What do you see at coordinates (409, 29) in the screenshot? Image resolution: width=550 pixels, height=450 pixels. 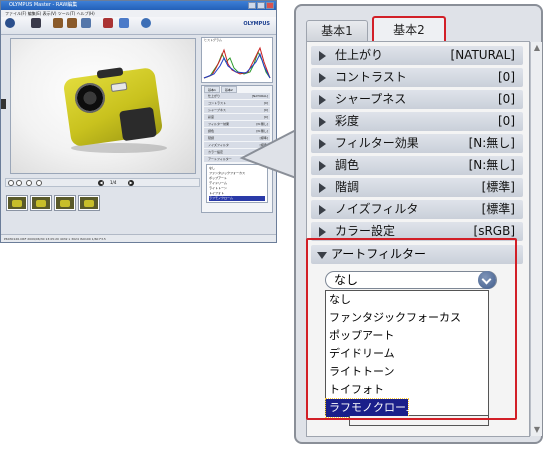 I see `tab-basic-2: 基本2` at bounding box center [409, 29].